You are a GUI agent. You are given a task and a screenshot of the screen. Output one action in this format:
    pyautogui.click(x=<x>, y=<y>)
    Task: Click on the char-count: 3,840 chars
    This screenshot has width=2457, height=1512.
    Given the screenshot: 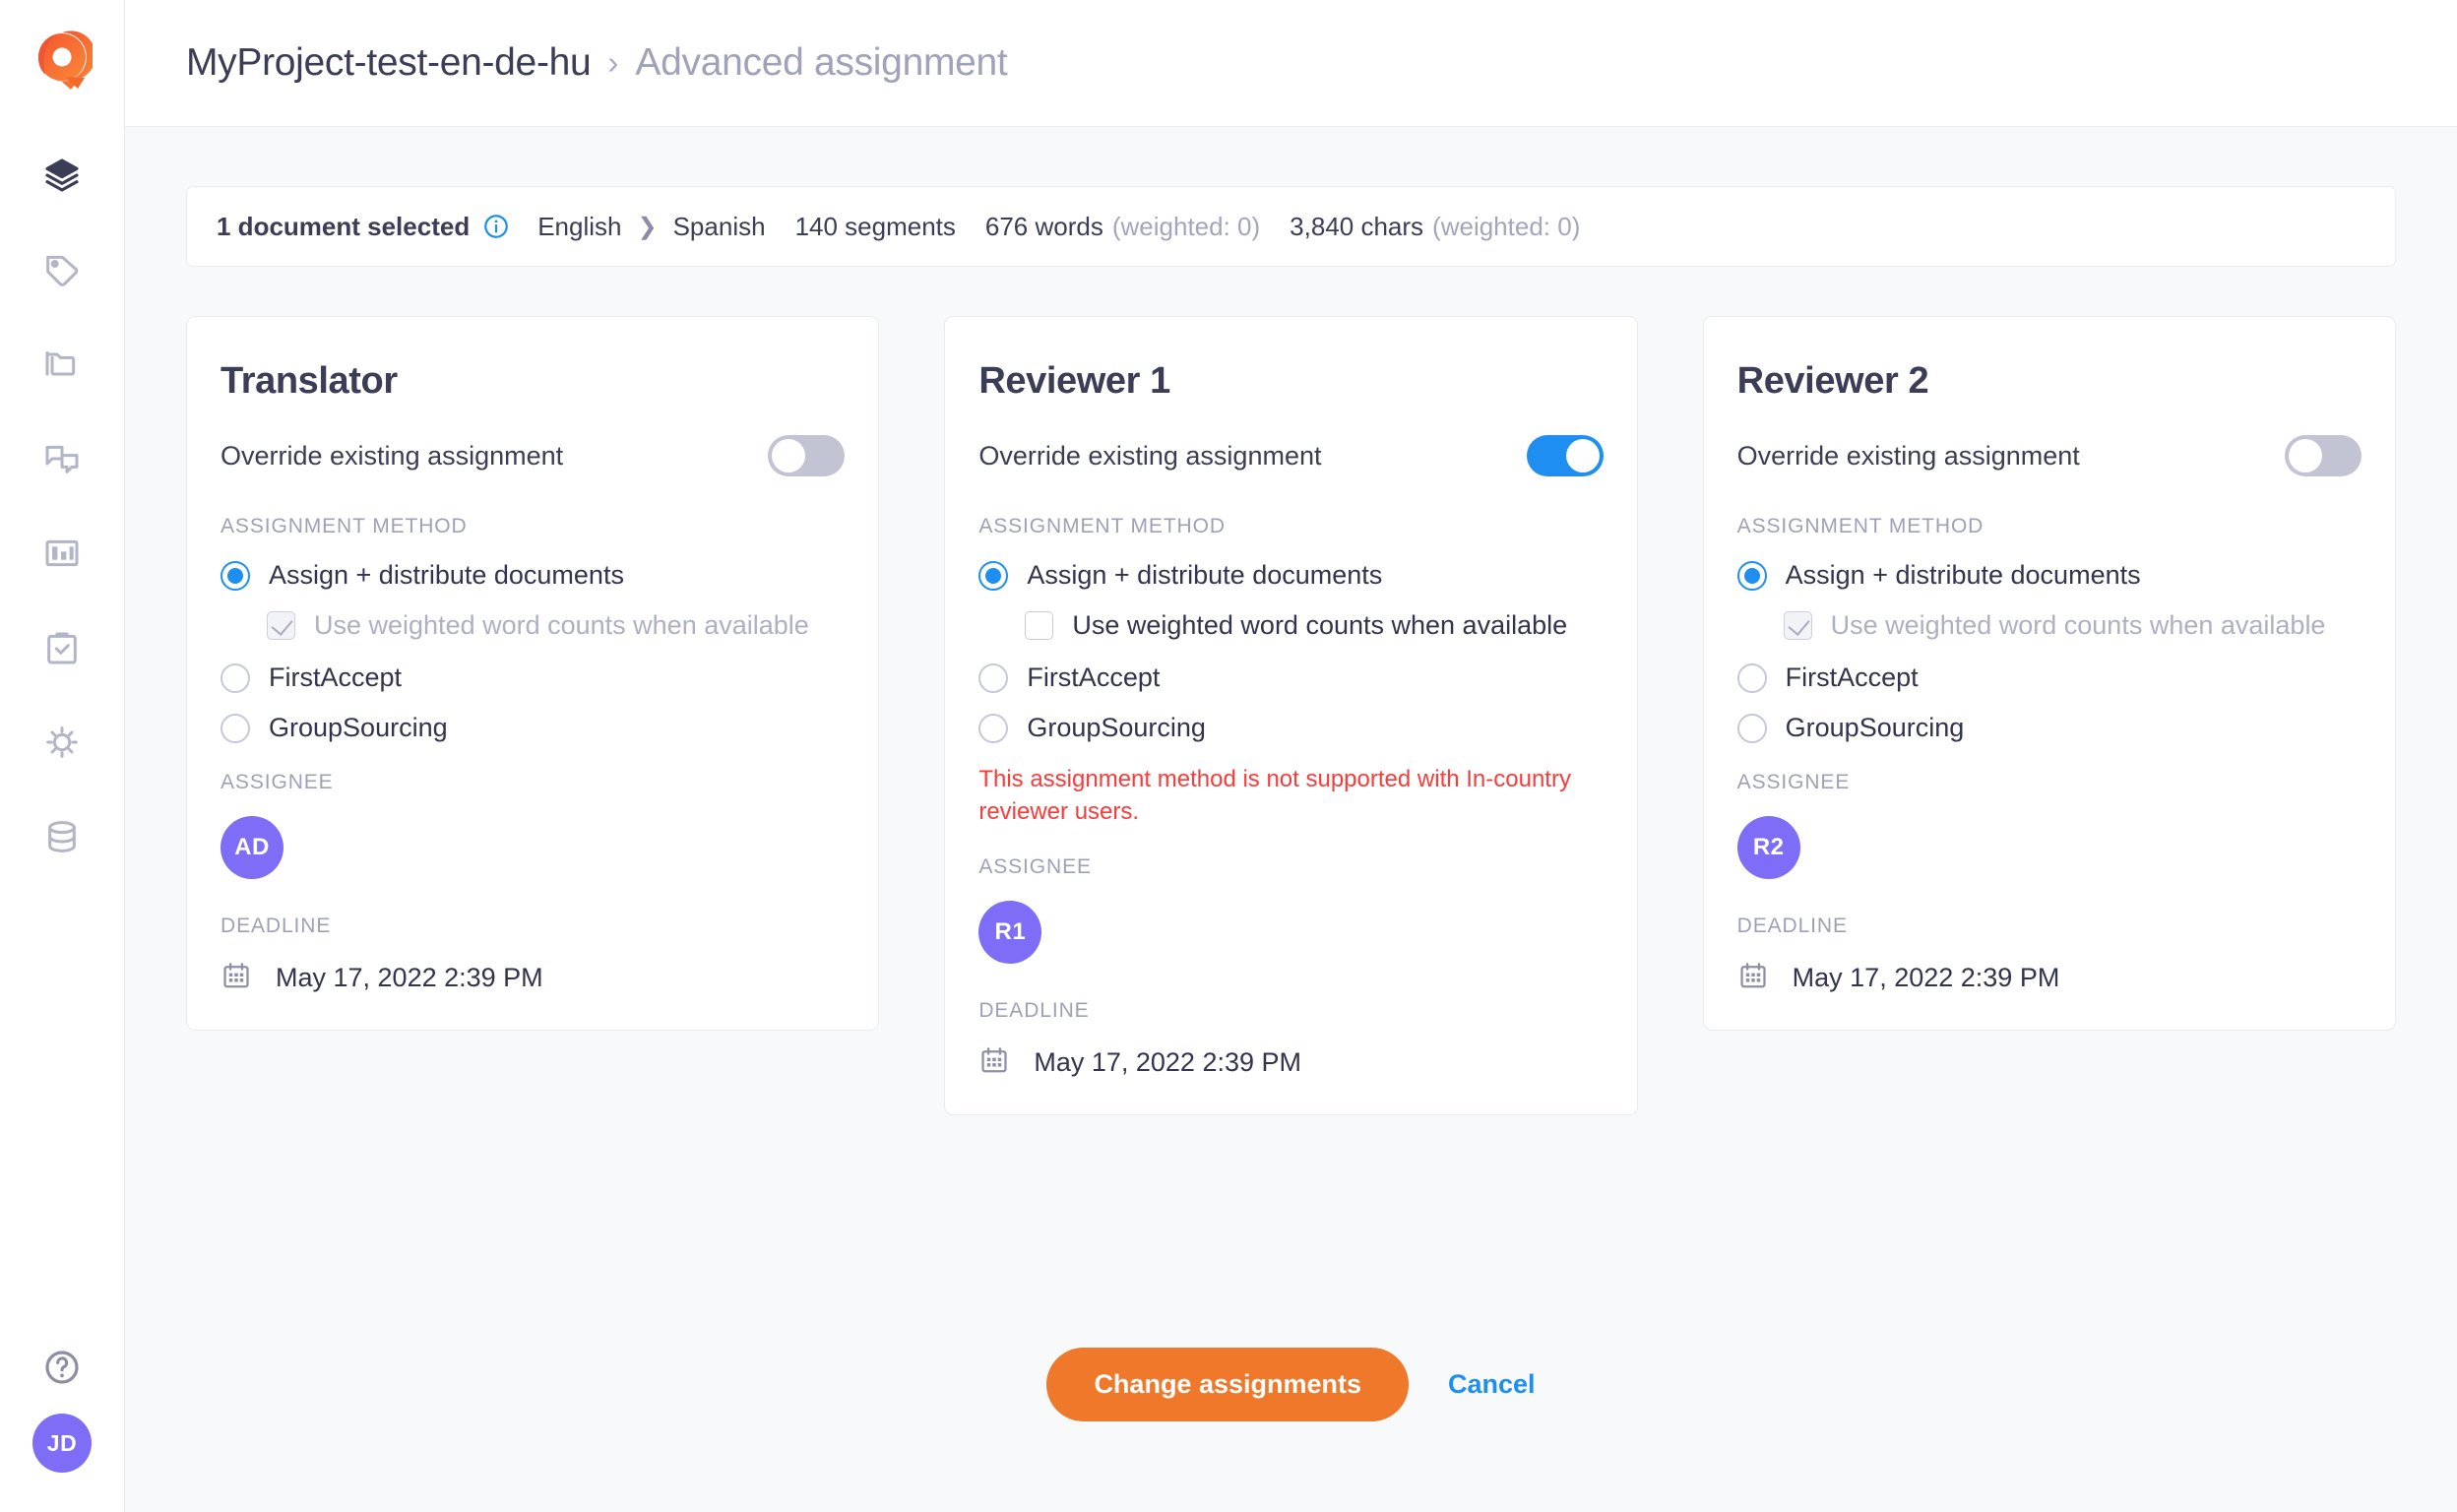 What is the action you would take?
    pyautogui.click(x=1357, y=226)
    